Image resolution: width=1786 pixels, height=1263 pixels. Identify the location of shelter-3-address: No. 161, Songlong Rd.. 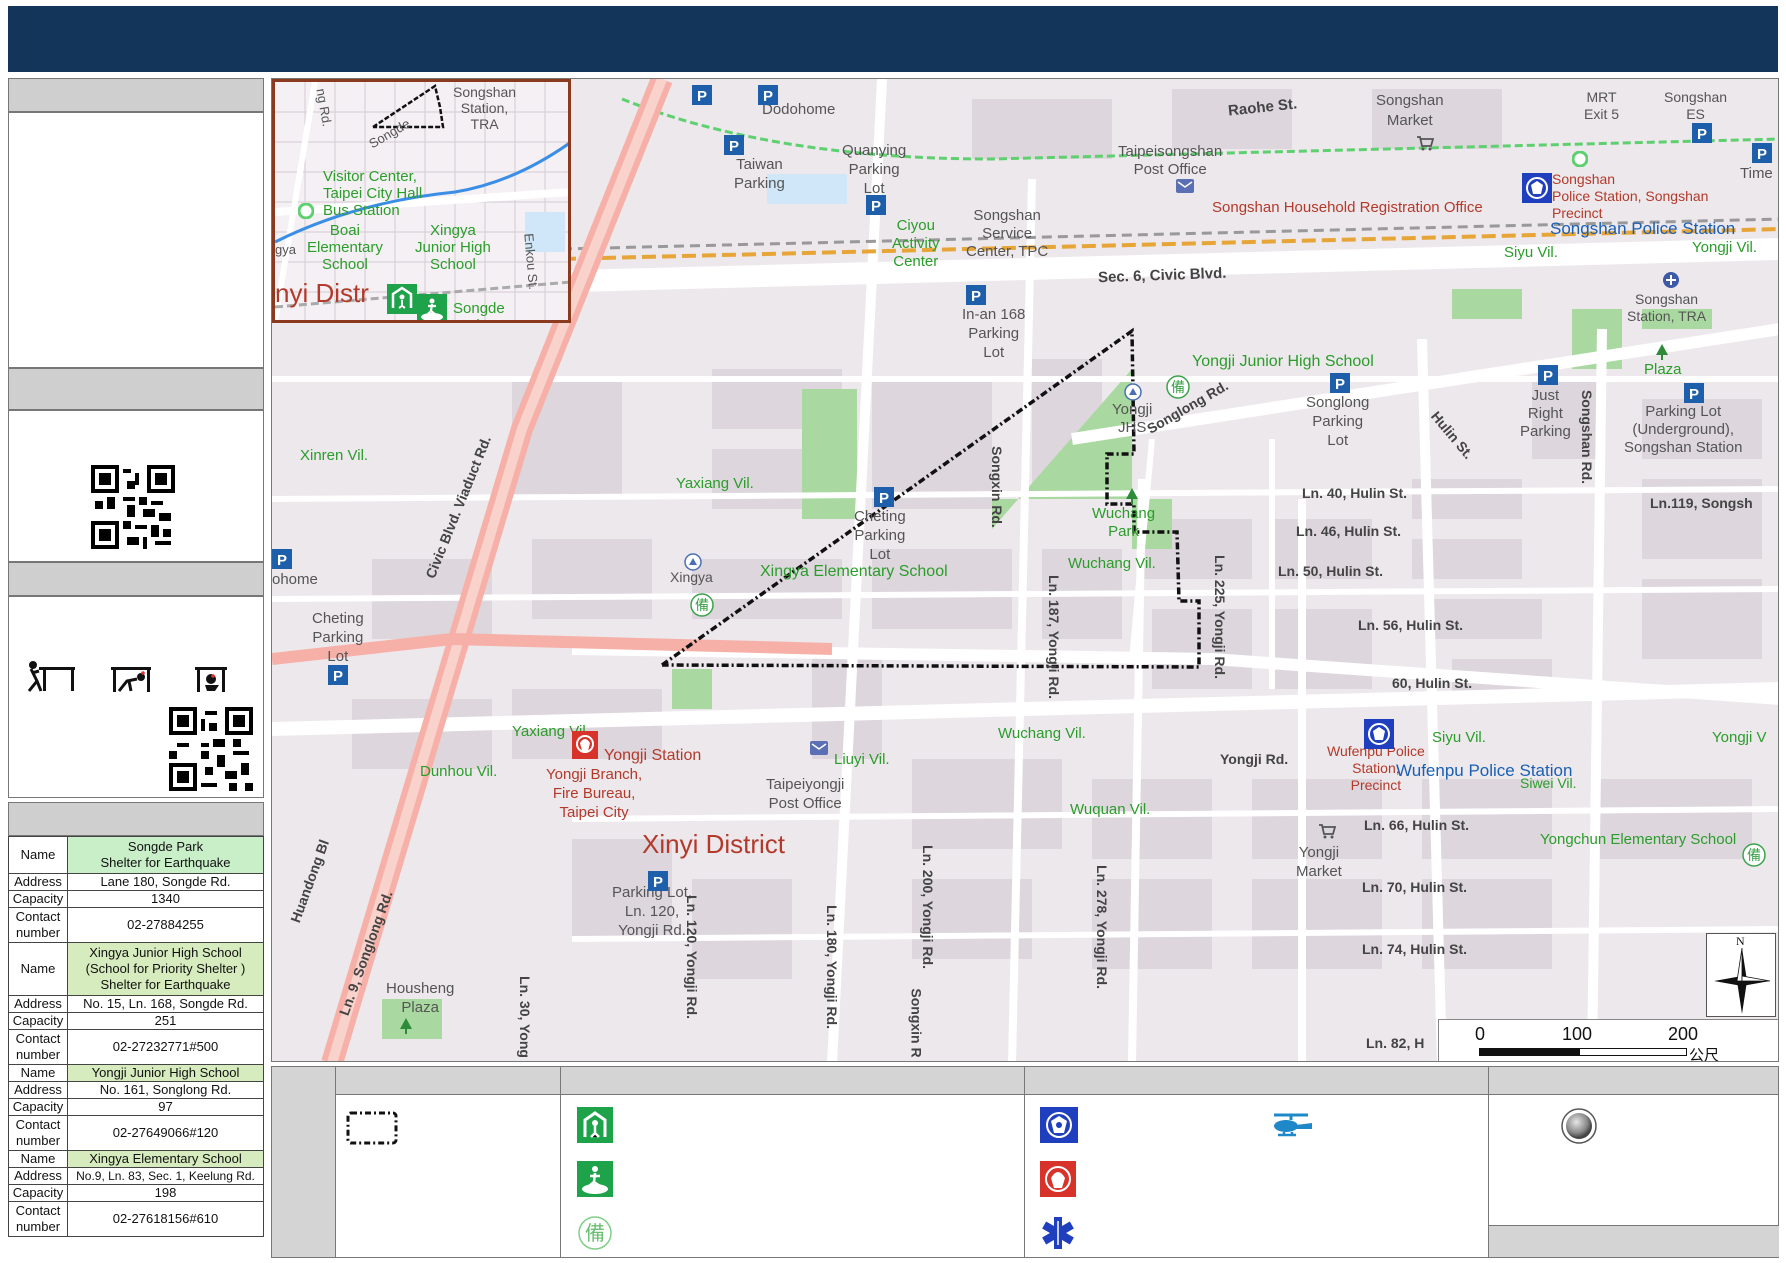
(165, 1090).